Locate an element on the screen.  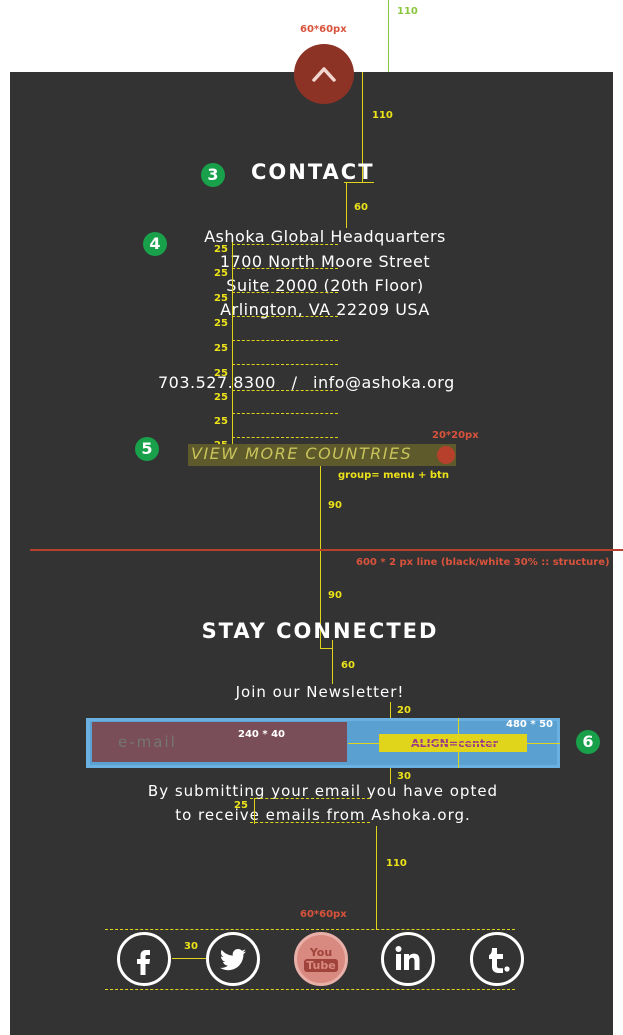
menu-gap-below-label: 90 is located at coordinates (335, 595).